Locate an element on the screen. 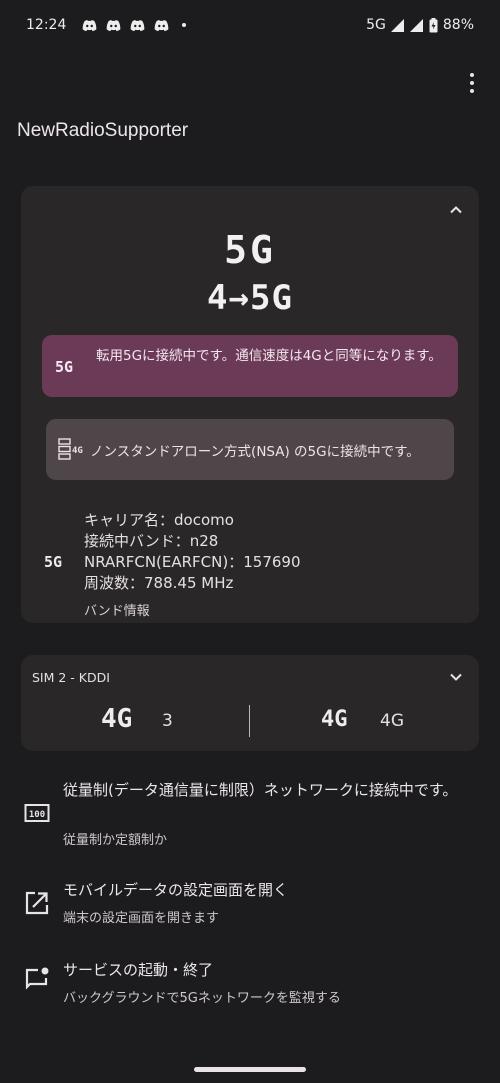 The width and height of the screenshot is (500, 1083). conversion-5g-text: 転用5Gに接続中です。通信速度は4Gと同等になります。 is located at coordinates (269, 356).